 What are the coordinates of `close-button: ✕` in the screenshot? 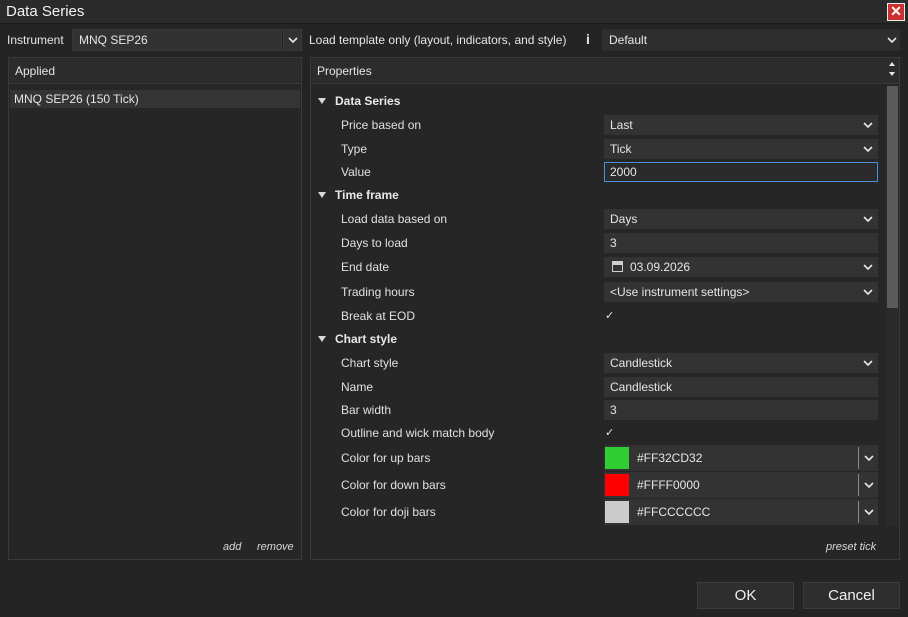 It's located at (896, 12).